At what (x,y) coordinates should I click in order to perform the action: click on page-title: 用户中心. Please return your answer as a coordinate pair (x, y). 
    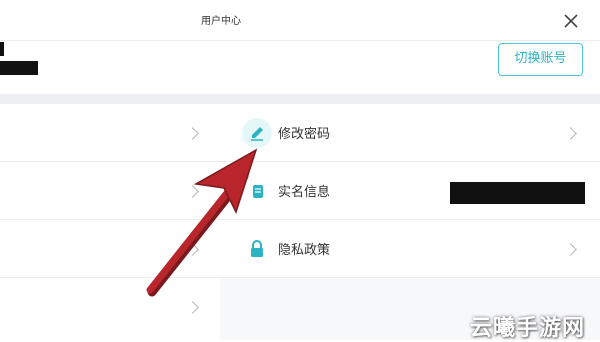
    Looking at the image, I should click on (221, 21).